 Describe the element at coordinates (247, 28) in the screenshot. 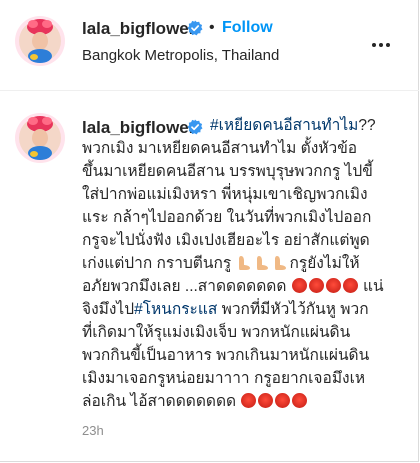

I see `follow-button: Follow` at that location.